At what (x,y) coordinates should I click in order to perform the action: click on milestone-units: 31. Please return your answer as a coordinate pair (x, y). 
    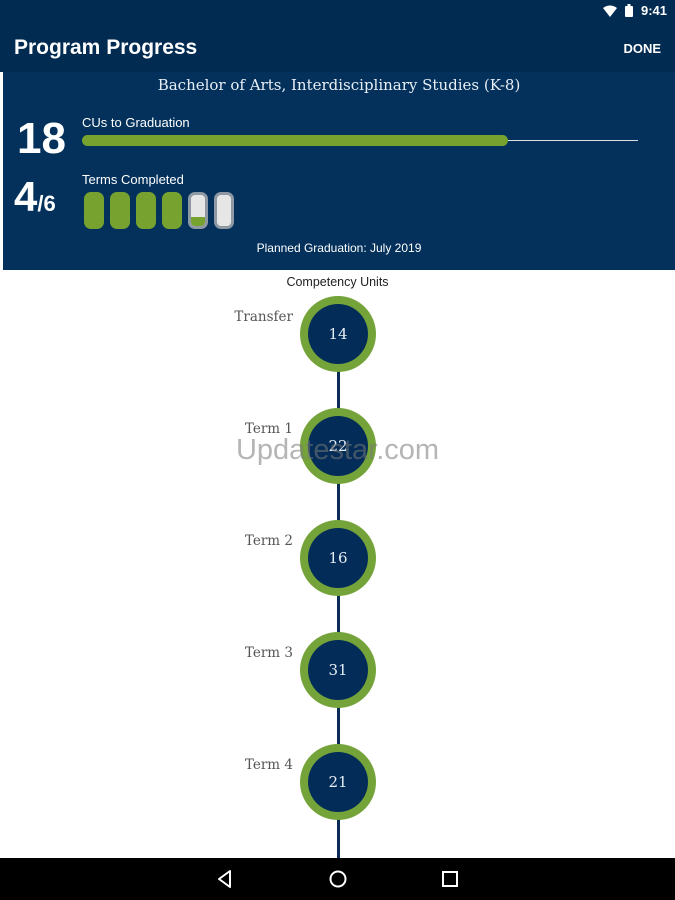
    Looking at the image, I should click on (338, 670).